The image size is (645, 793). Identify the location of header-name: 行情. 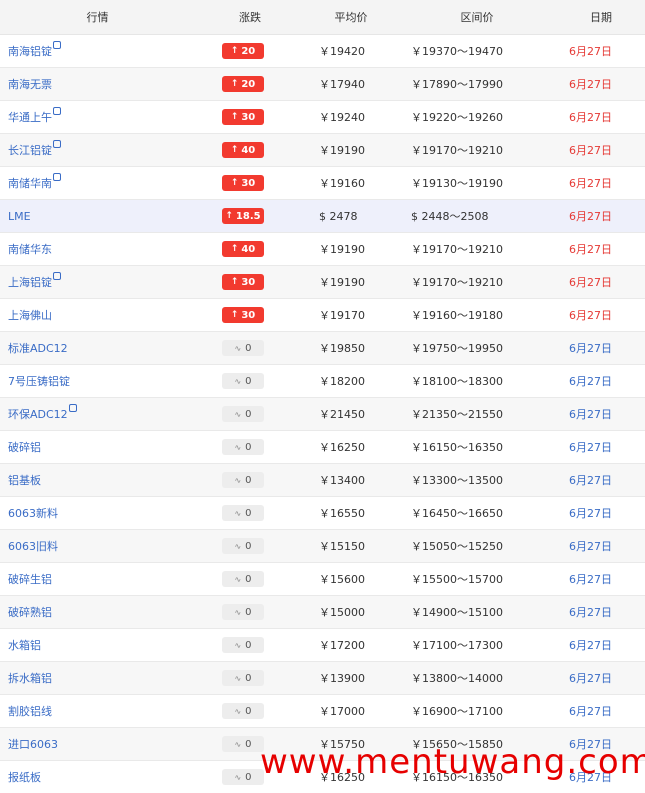
(97, 17).